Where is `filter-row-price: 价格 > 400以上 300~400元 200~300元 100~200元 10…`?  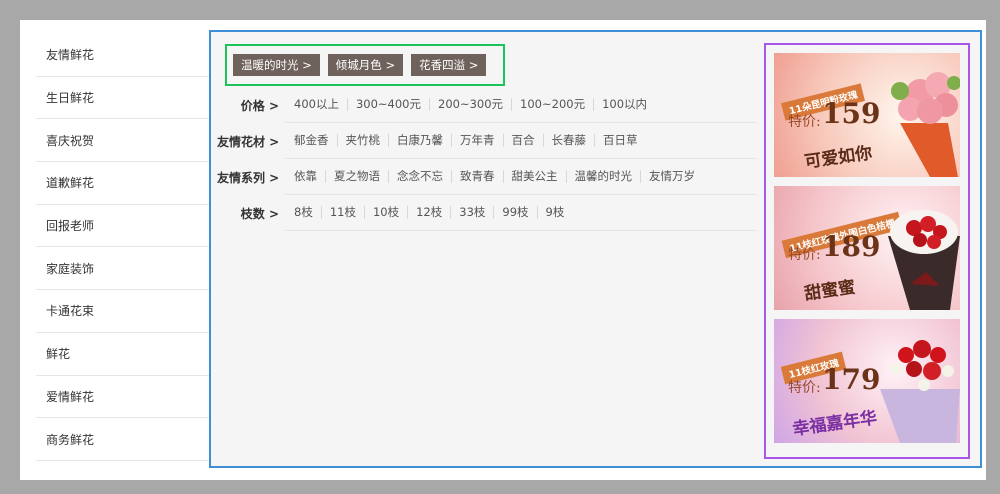
filter-row-price: 价格 > 400以上 300~400元 200~300元 100~200元 10… is located at coordinates (487, 105).